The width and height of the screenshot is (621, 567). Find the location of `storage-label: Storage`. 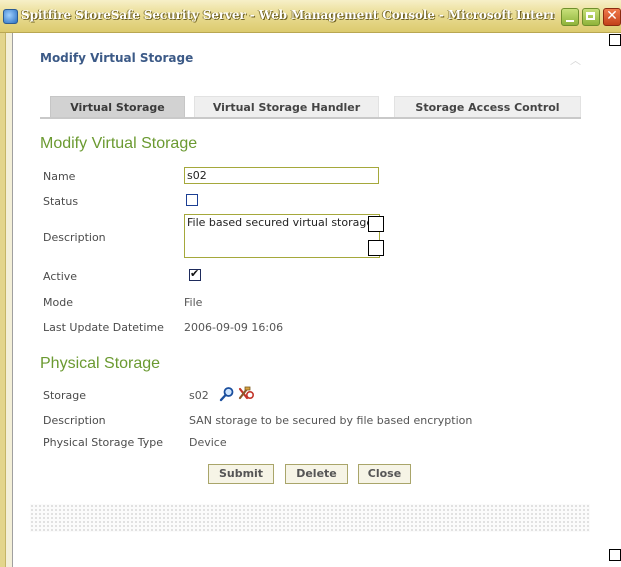

storage-label: Storage is located at coordinates (65, 395).